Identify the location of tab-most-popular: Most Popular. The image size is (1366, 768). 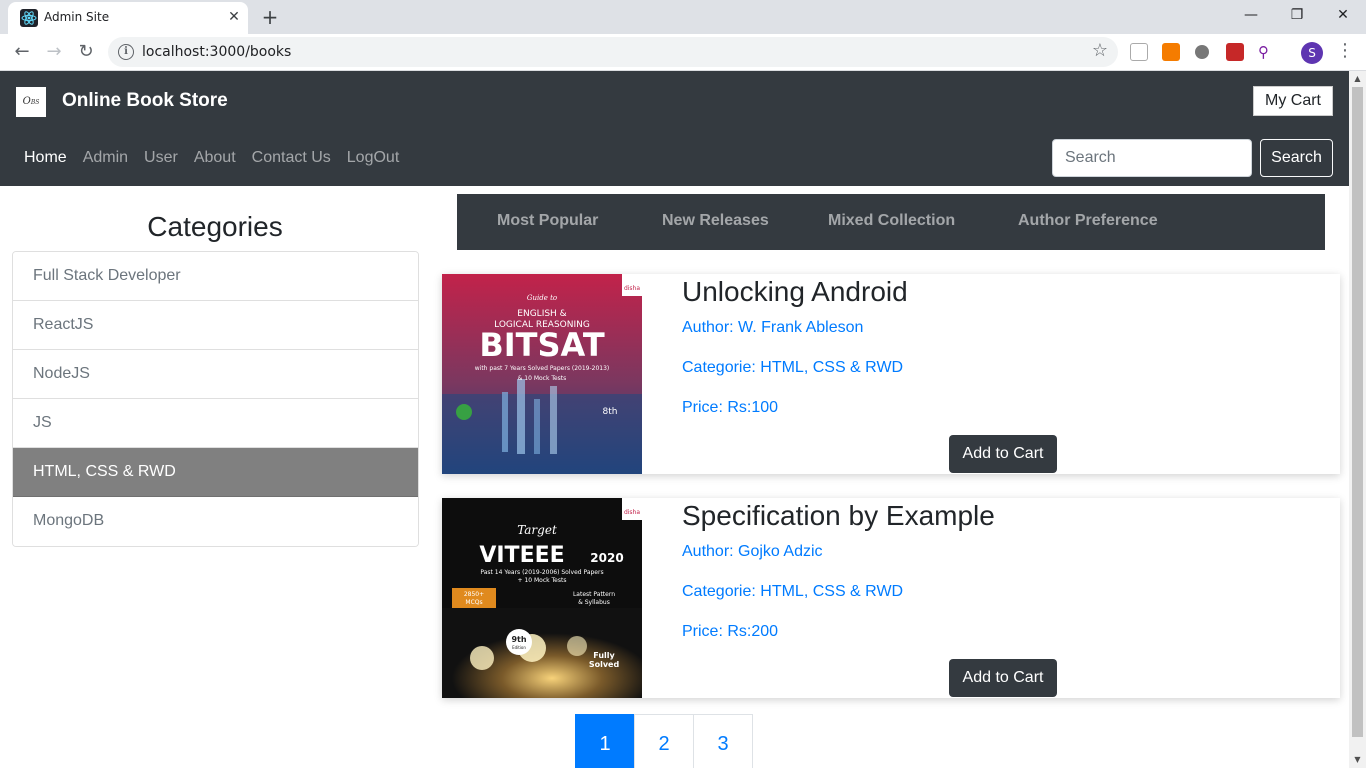
(547, 221).